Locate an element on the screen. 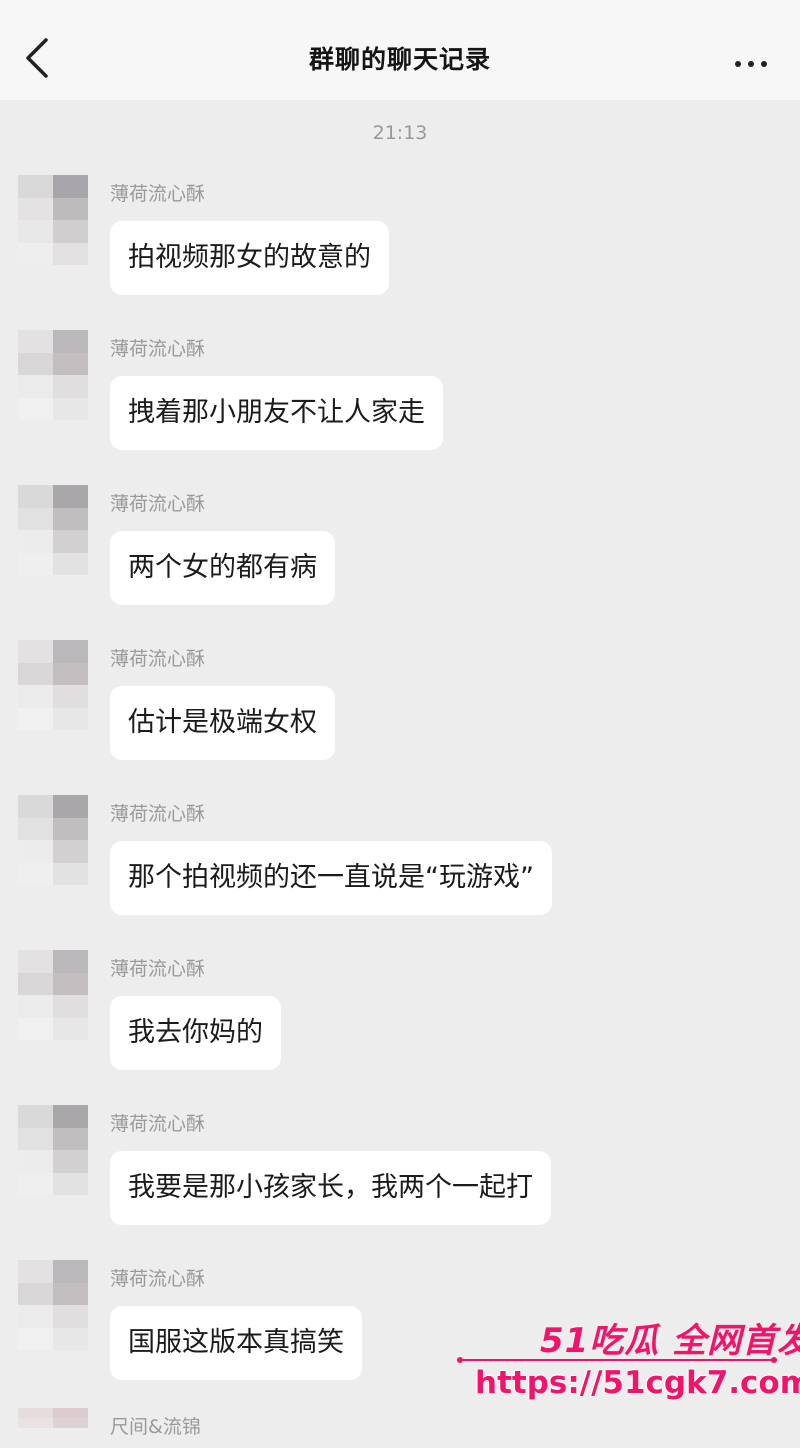  message-bubble: 我去你妈的 is located at coordinates (195, 1033).